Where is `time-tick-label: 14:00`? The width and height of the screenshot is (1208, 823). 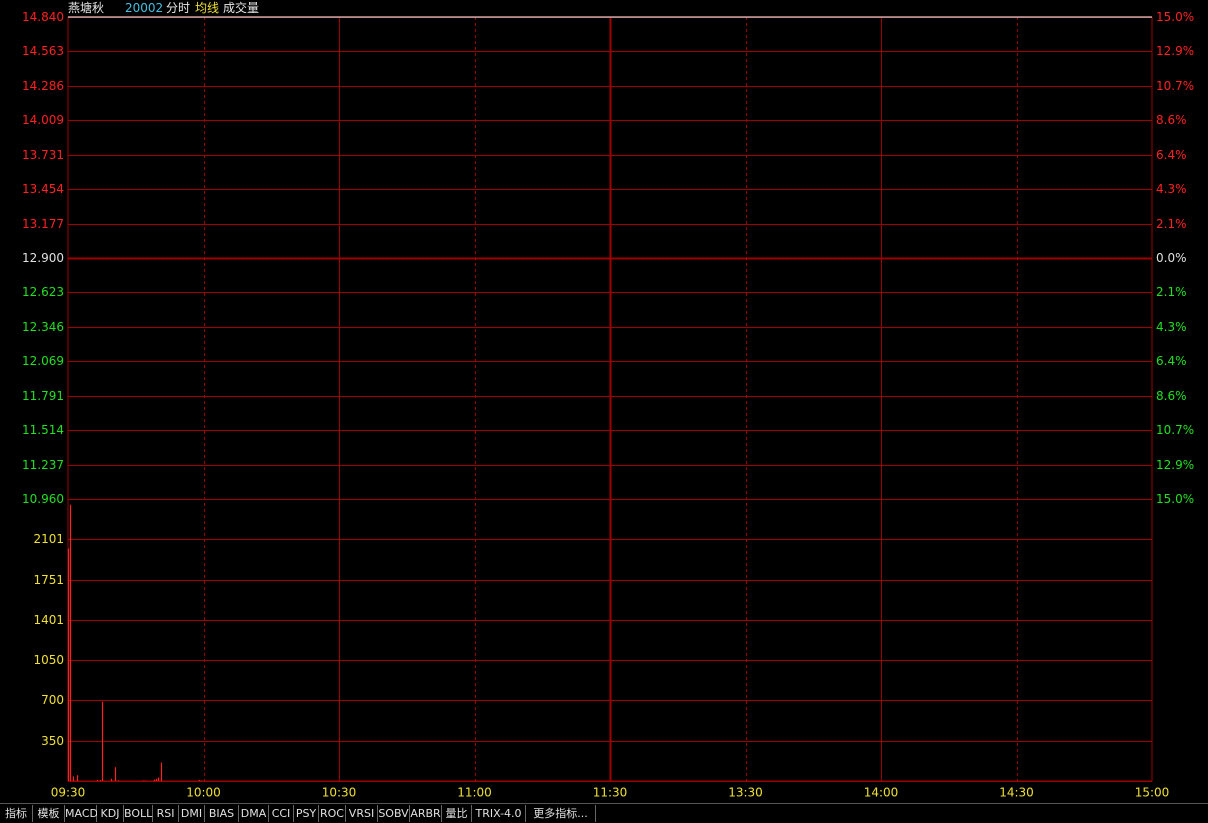 time-tick-label: 14:00 is located at coordinates (881, 793).